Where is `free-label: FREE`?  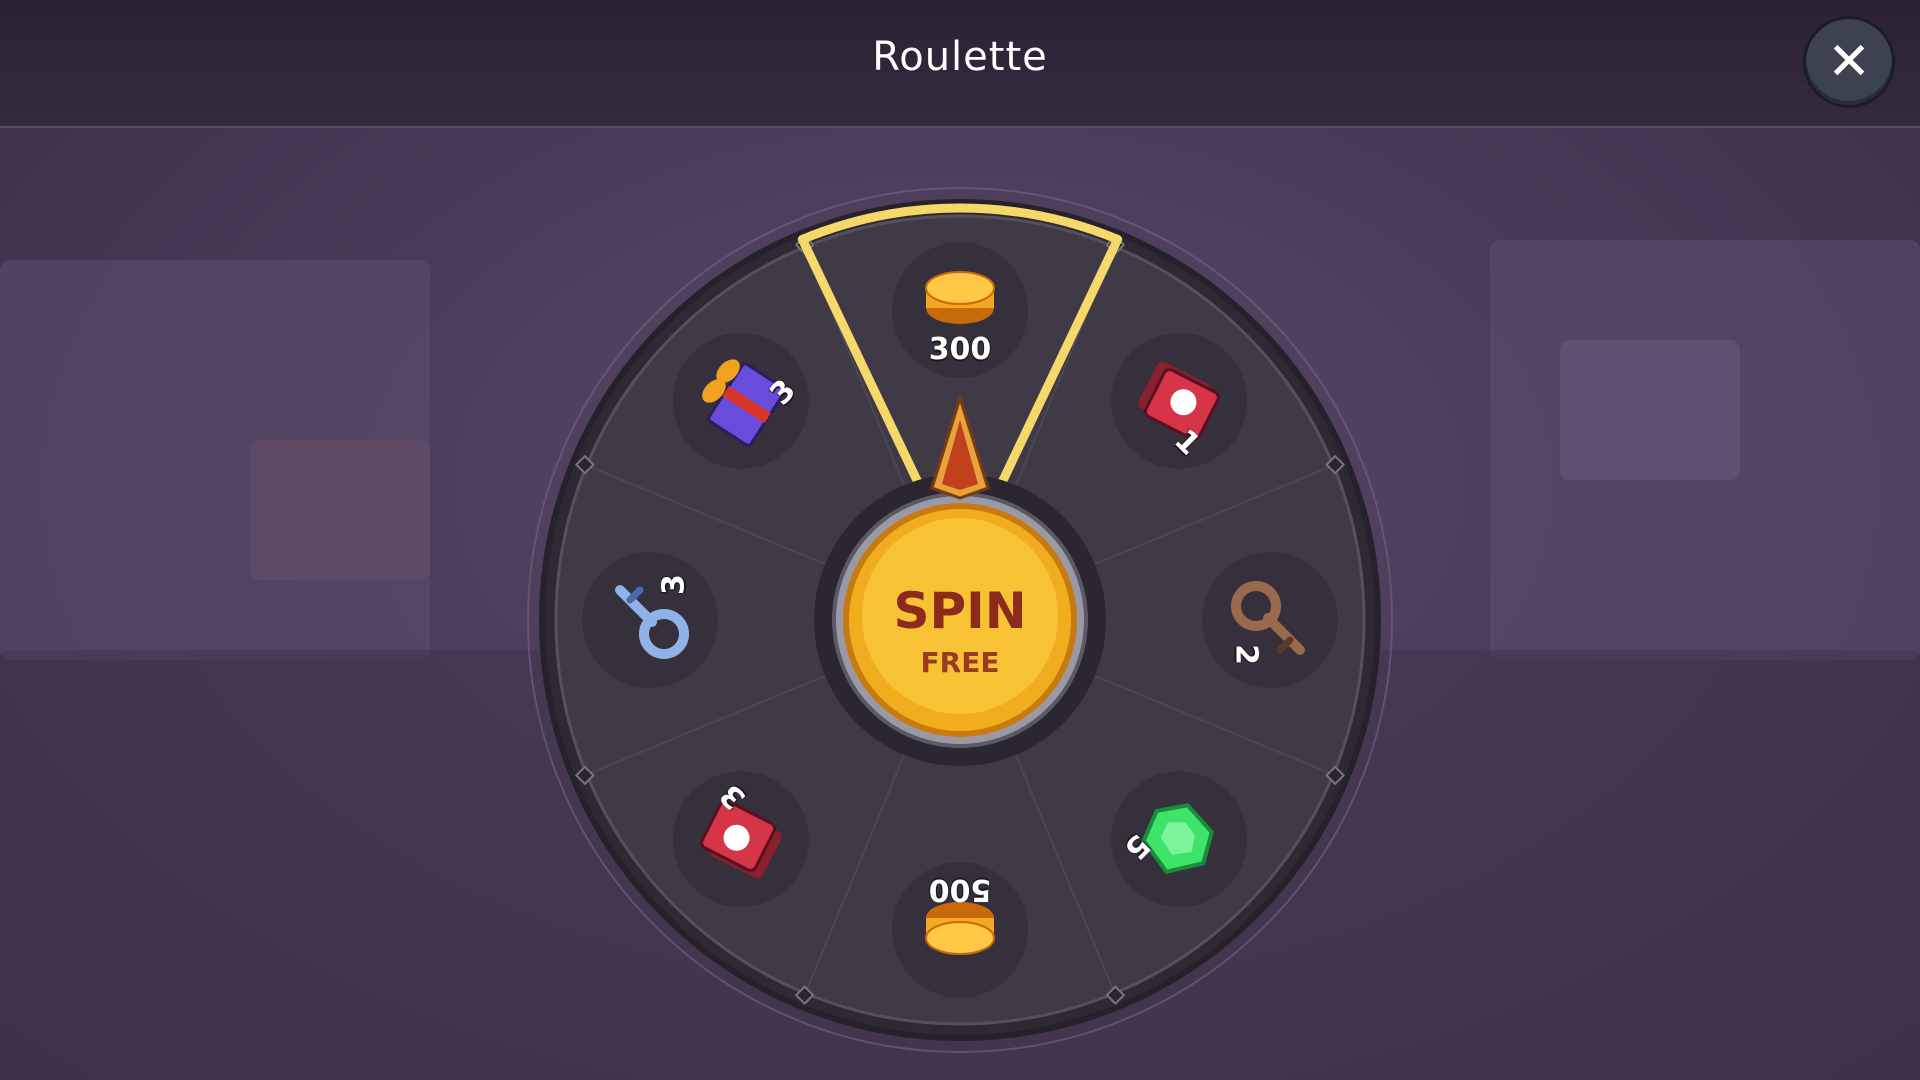
free-label: FREE is located at coordinates (960, 662).